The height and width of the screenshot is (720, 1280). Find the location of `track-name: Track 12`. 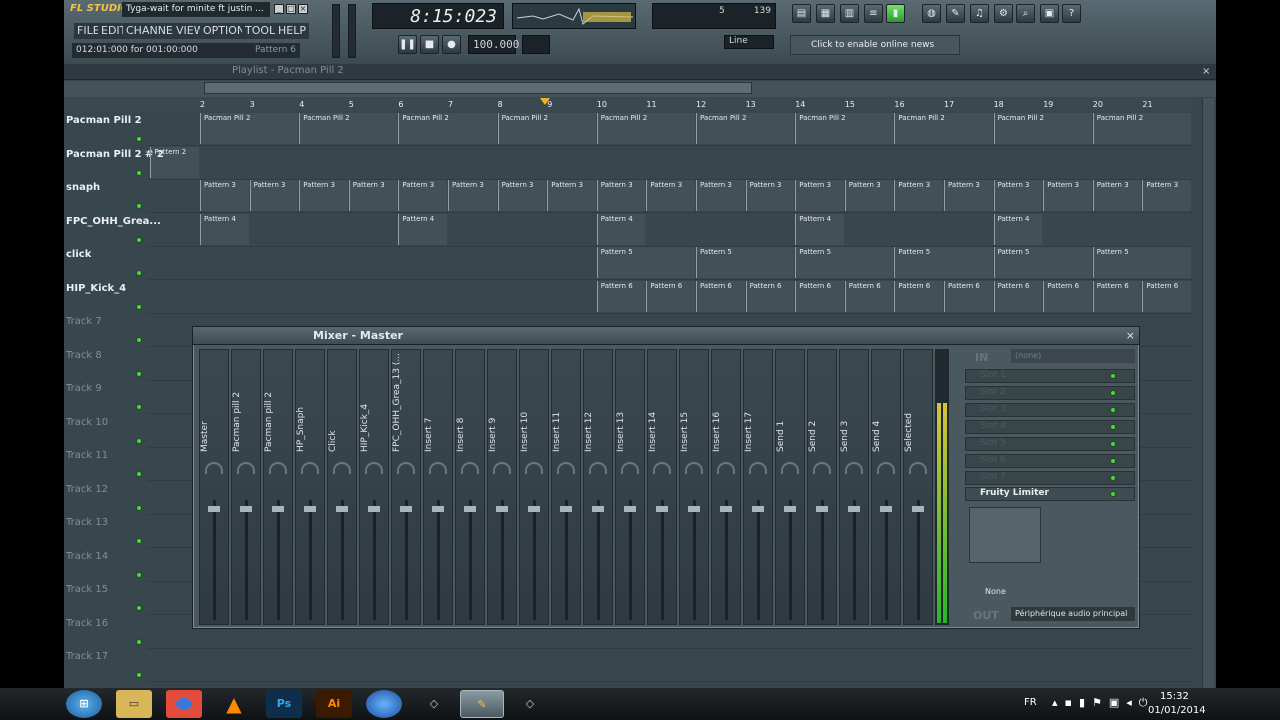

track-name: Track 12 is located at coordinates (87, 489).